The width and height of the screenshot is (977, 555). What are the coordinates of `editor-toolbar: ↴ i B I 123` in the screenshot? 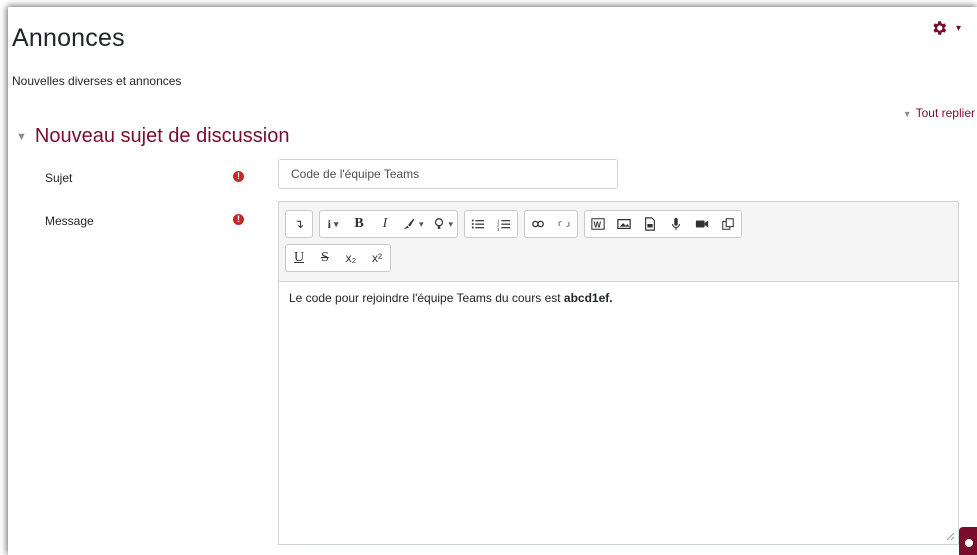 It's located at (618, 242).